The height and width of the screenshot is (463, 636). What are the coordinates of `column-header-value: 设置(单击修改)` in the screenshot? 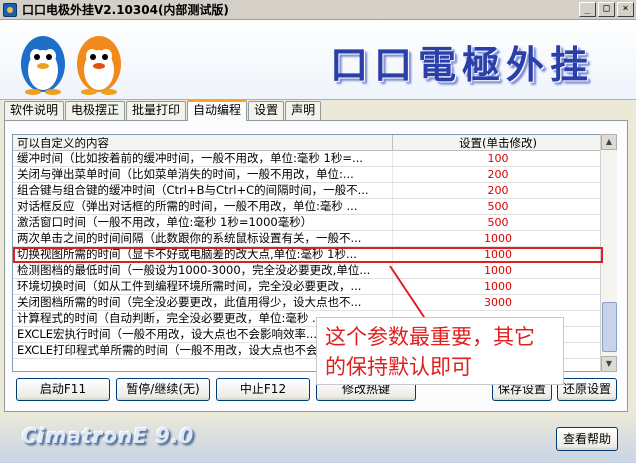 It's located at (498, 143).